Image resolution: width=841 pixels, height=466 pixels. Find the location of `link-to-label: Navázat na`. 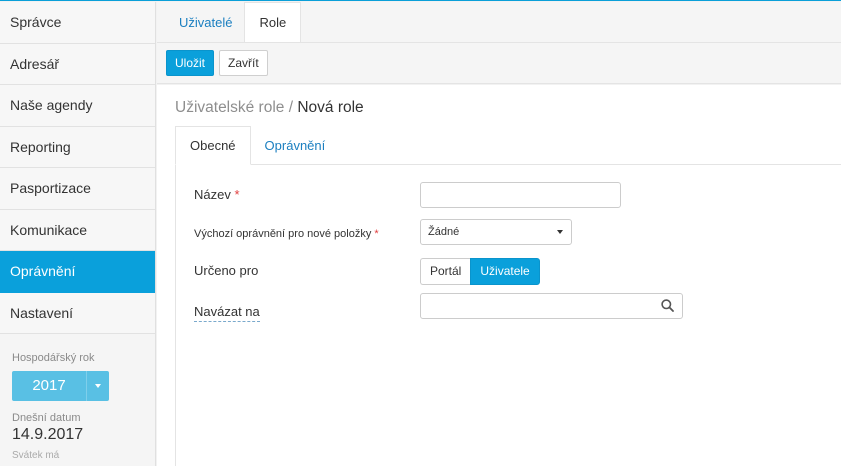

link-to-label: Navázat na is located at coordinates (227, 313).